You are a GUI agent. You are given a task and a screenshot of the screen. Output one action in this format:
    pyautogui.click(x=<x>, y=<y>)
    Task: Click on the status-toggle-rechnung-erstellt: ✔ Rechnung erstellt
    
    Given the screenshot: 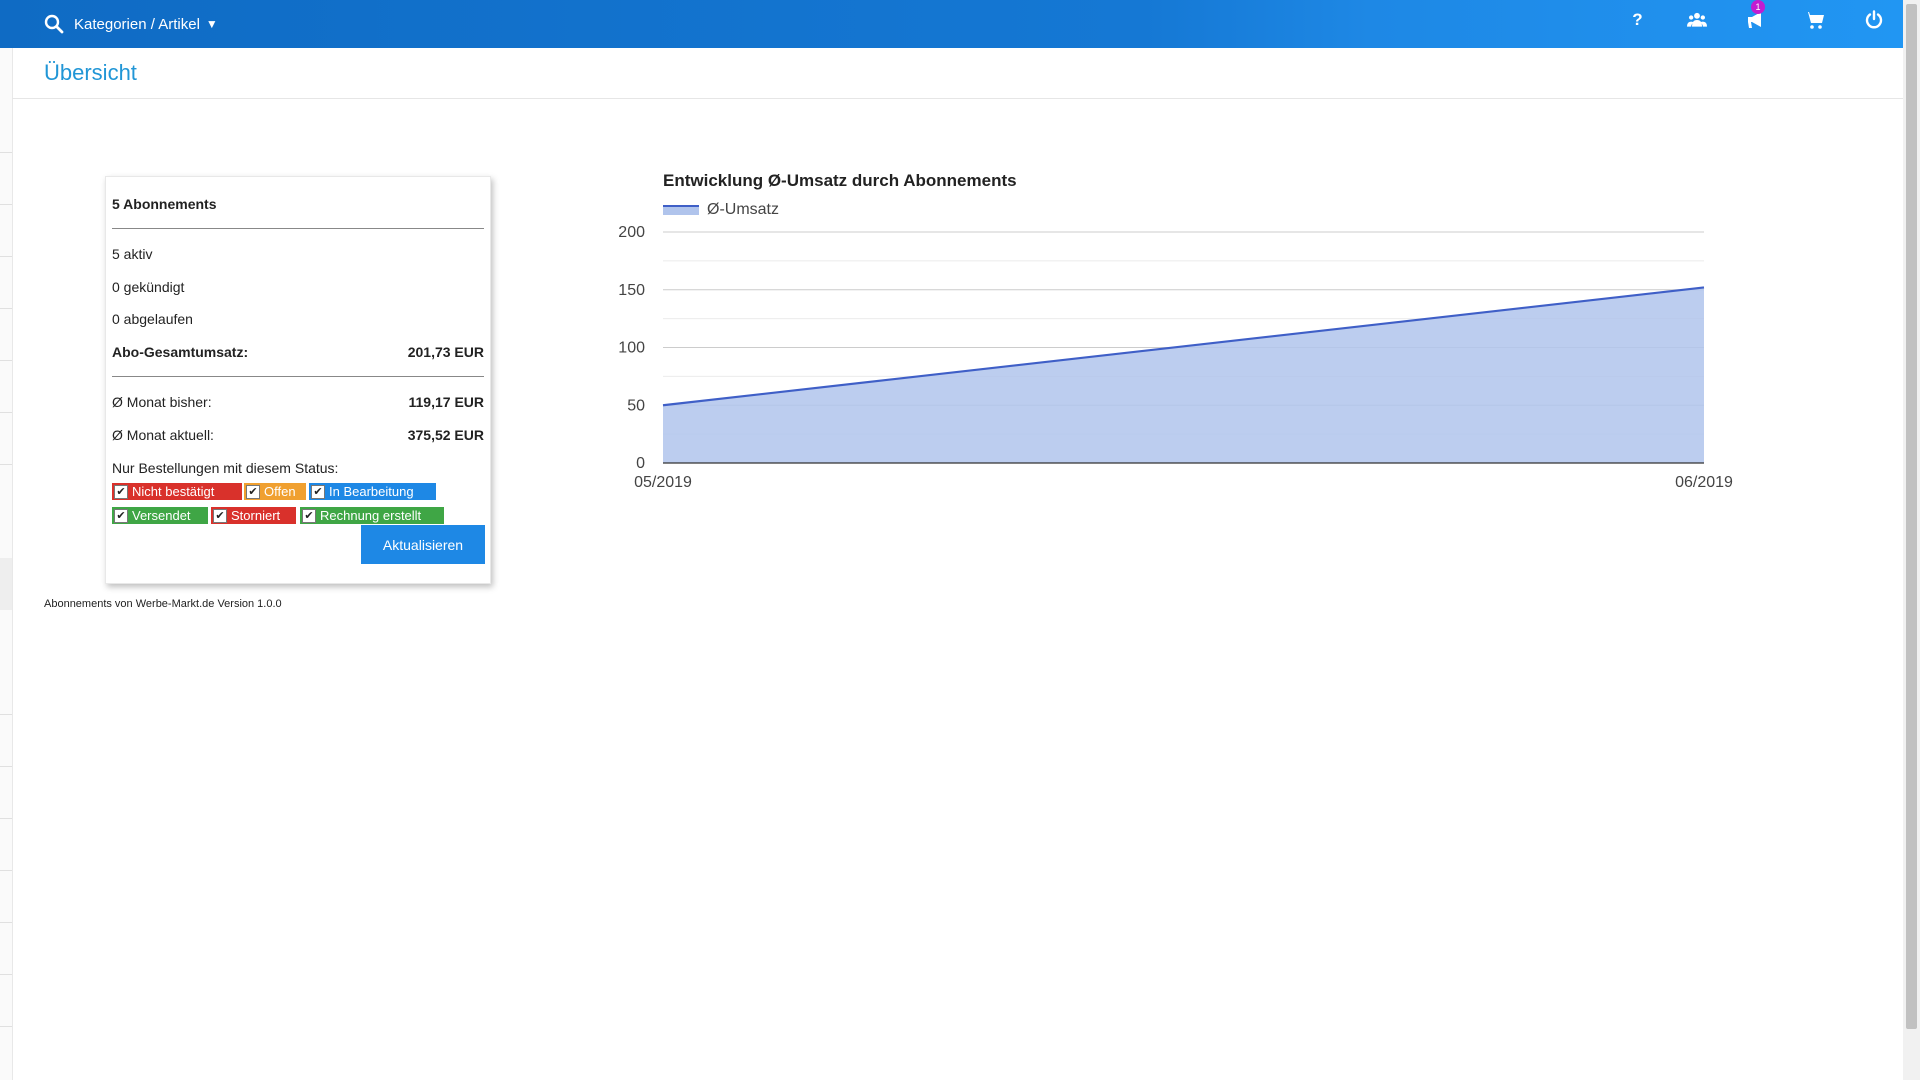 What is the action you would take?
    pyautogui.click(x=372, y=515)
    